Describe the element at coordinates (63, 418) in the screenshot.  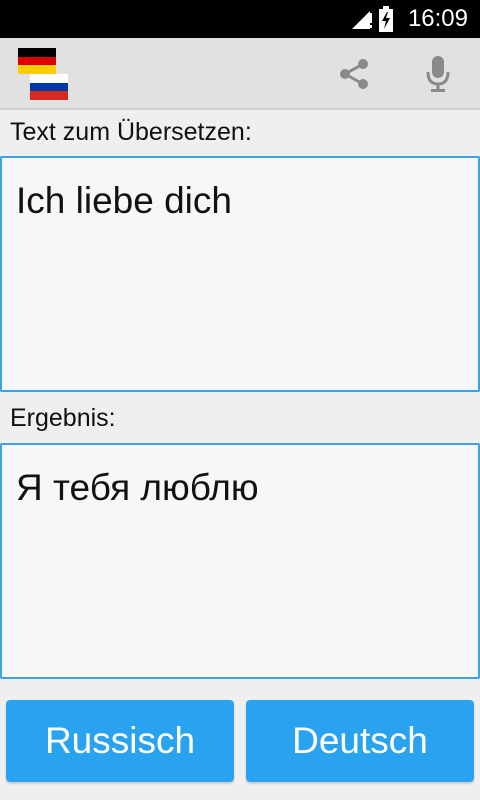
I see `result-label: Ergebnis:` at that location.